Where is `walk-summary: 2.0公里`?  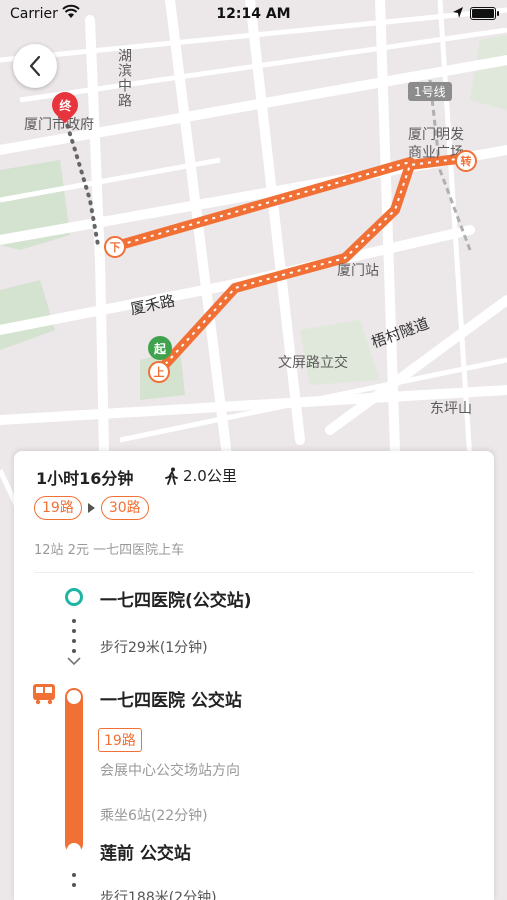
walk-summary: 2.0公里 is located at coordinates (200, 475).